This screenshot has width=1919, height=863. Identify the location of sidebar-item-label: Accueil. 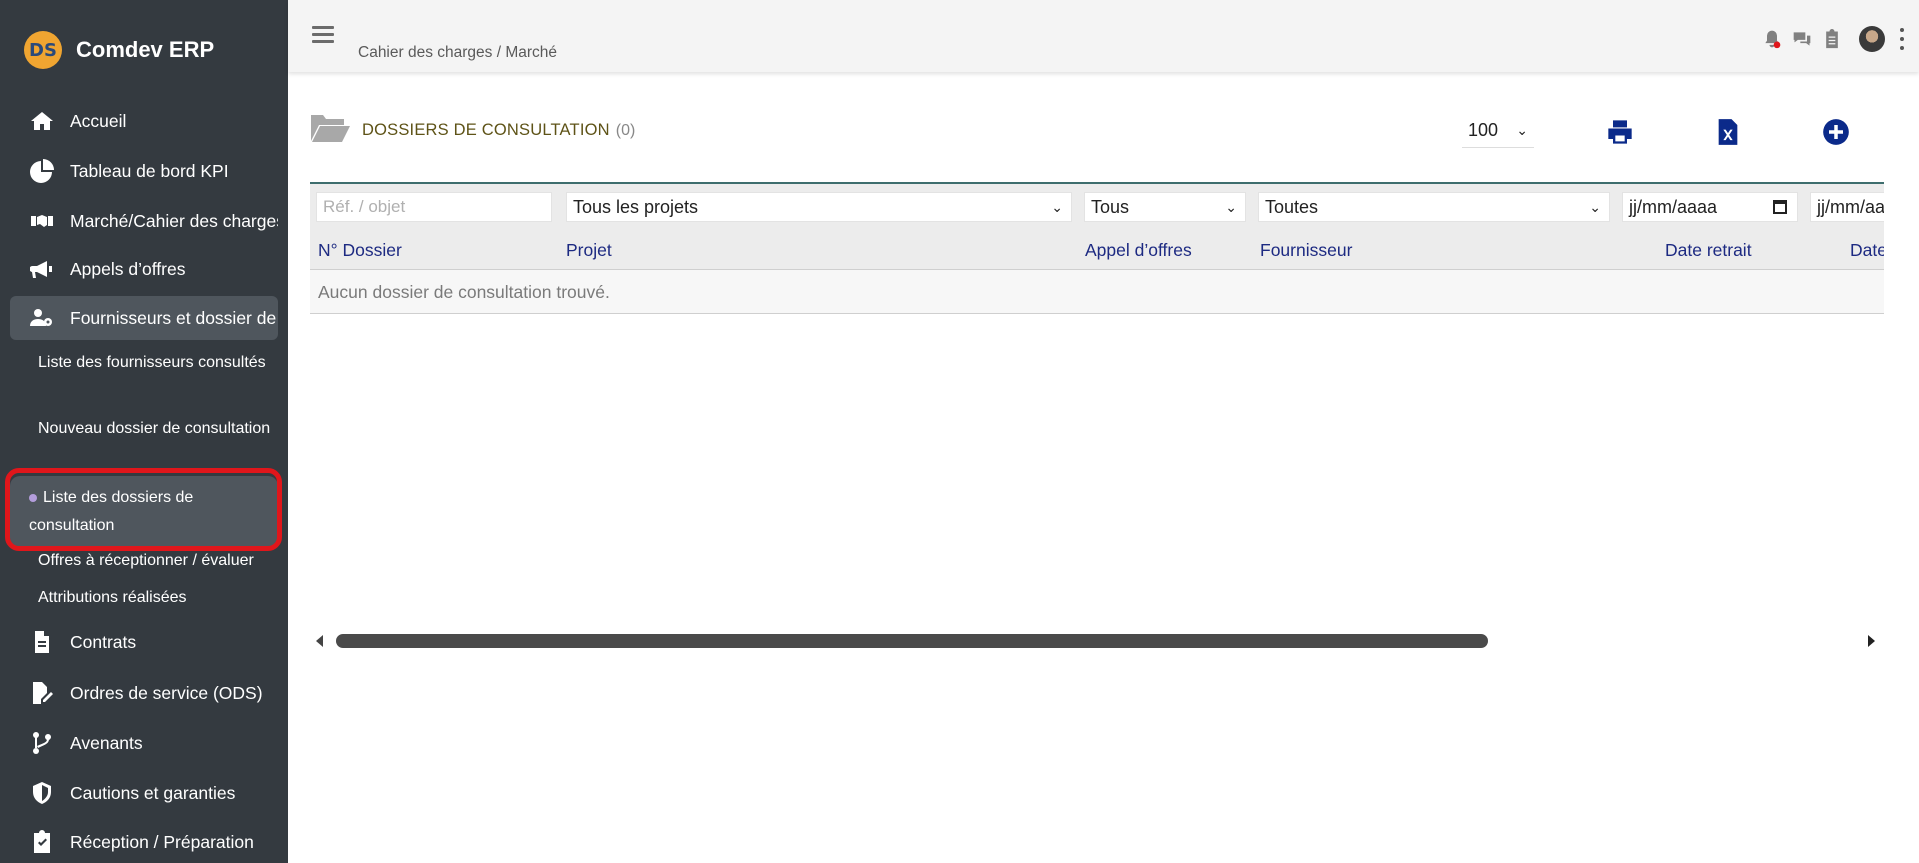
(98, 120).